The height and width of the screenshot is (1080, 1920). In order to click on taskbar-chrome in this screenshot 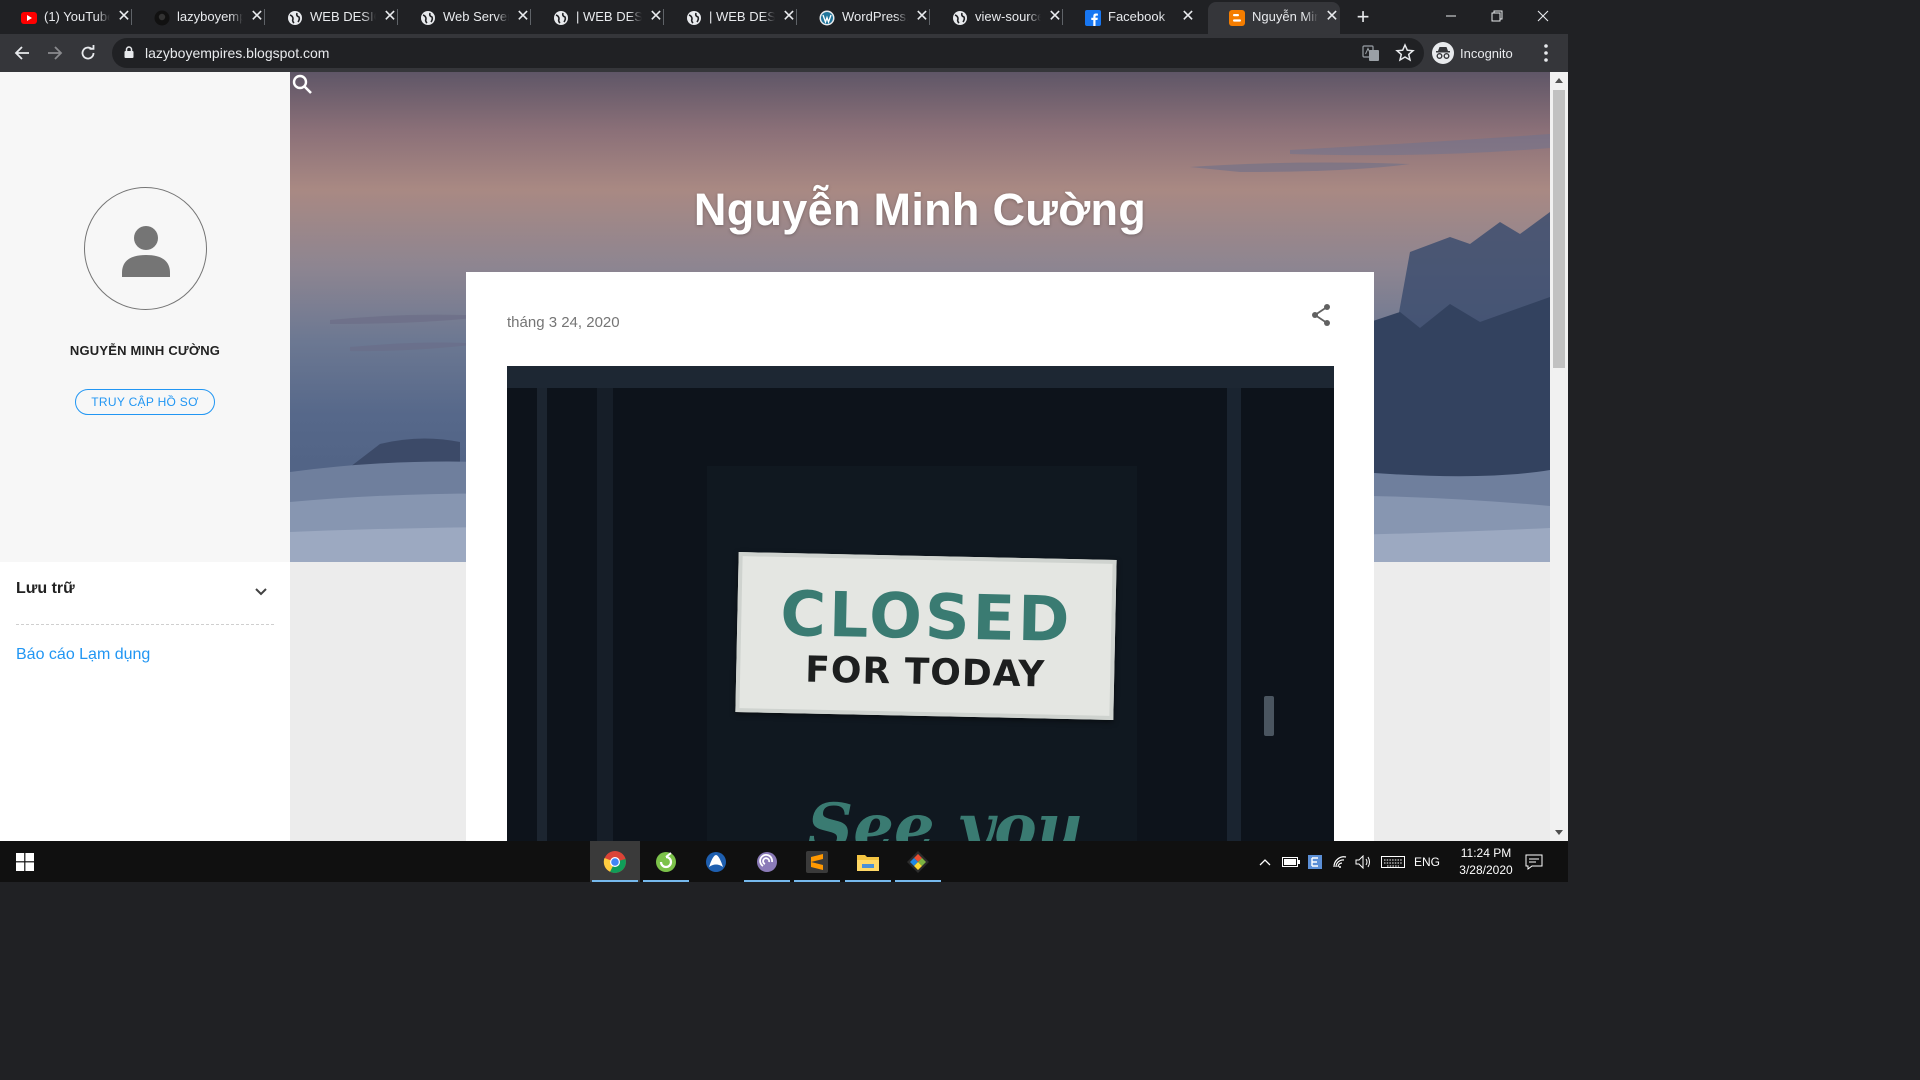, I will do `click(615, 861)`.